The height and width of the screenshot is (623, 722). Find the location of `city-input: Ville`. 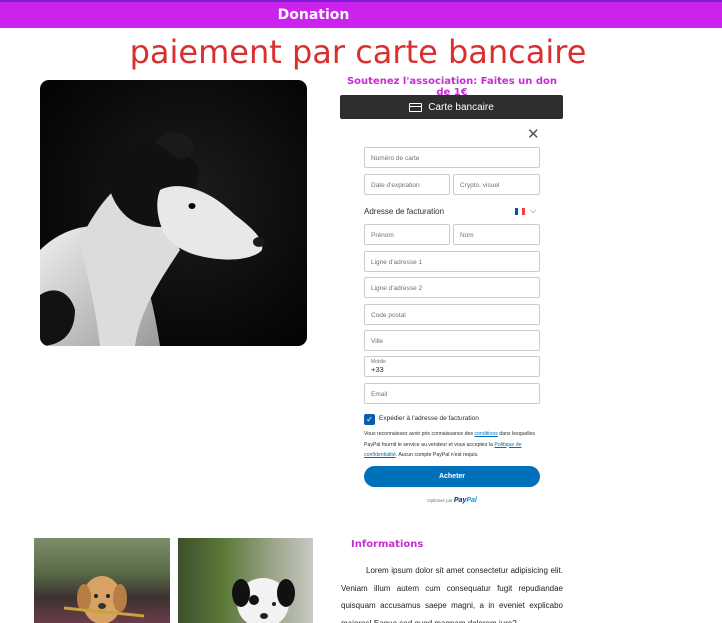

city-input: Ville is located at coordinates (452, 340).